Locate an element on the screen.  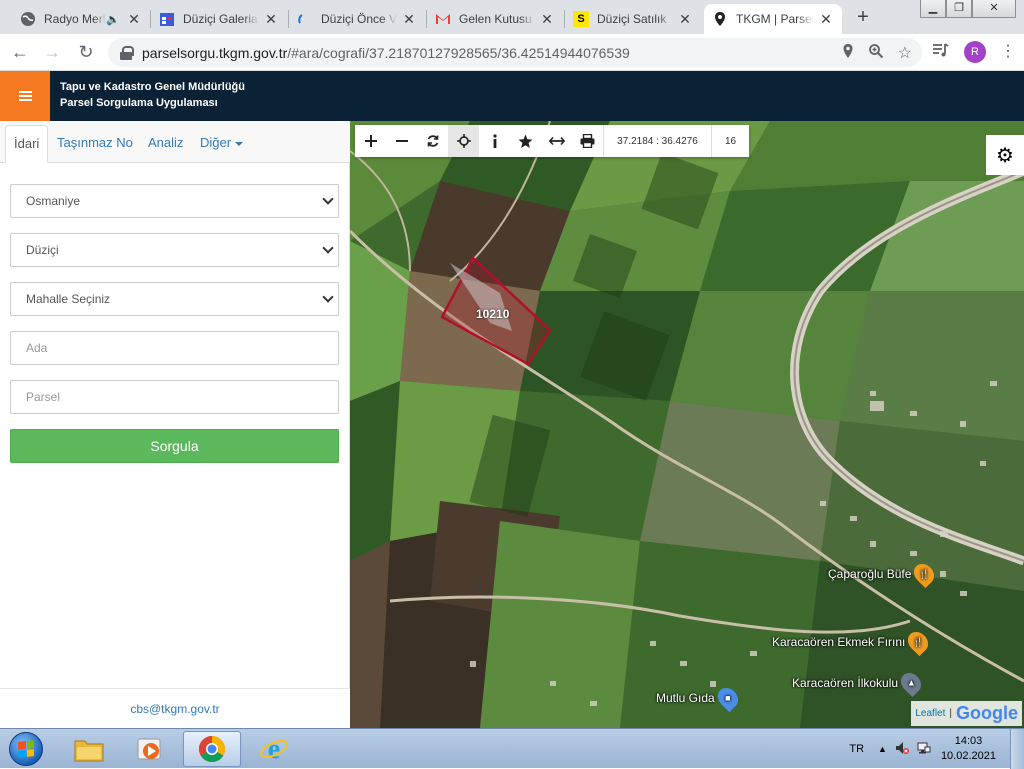
block-input: Ada is located at coordinates (174, 348).